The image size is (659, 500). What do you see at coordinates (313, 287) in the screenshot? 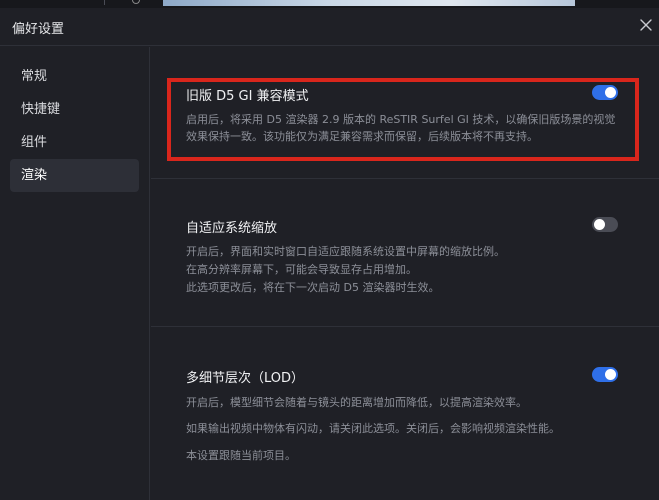
I see `setting-description-line: 此选项更改后，将在下一次启动 D5 渲染器时生效。` at bounding box center [313, 287].